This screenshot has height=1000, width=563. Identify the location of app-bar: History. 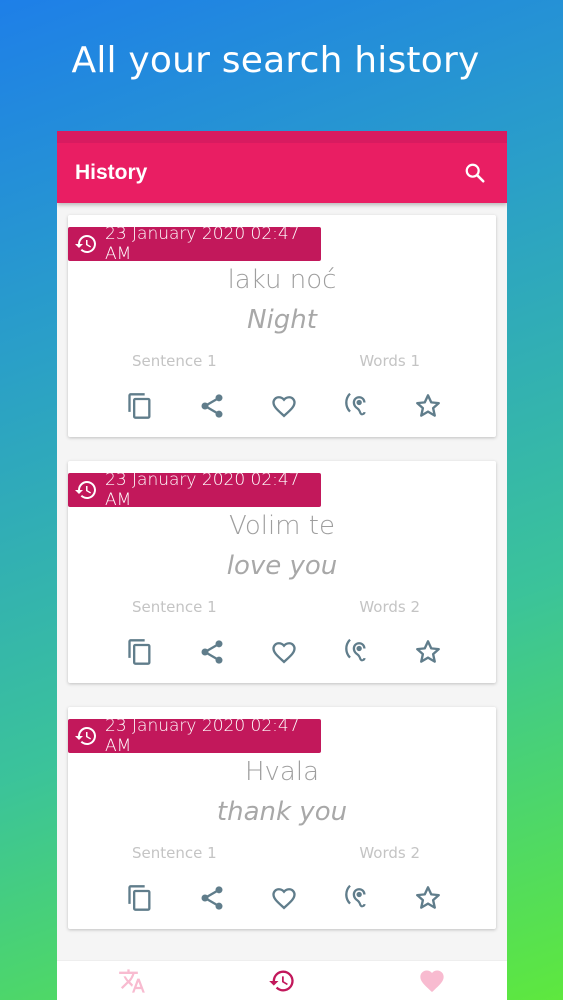
(282, 173).